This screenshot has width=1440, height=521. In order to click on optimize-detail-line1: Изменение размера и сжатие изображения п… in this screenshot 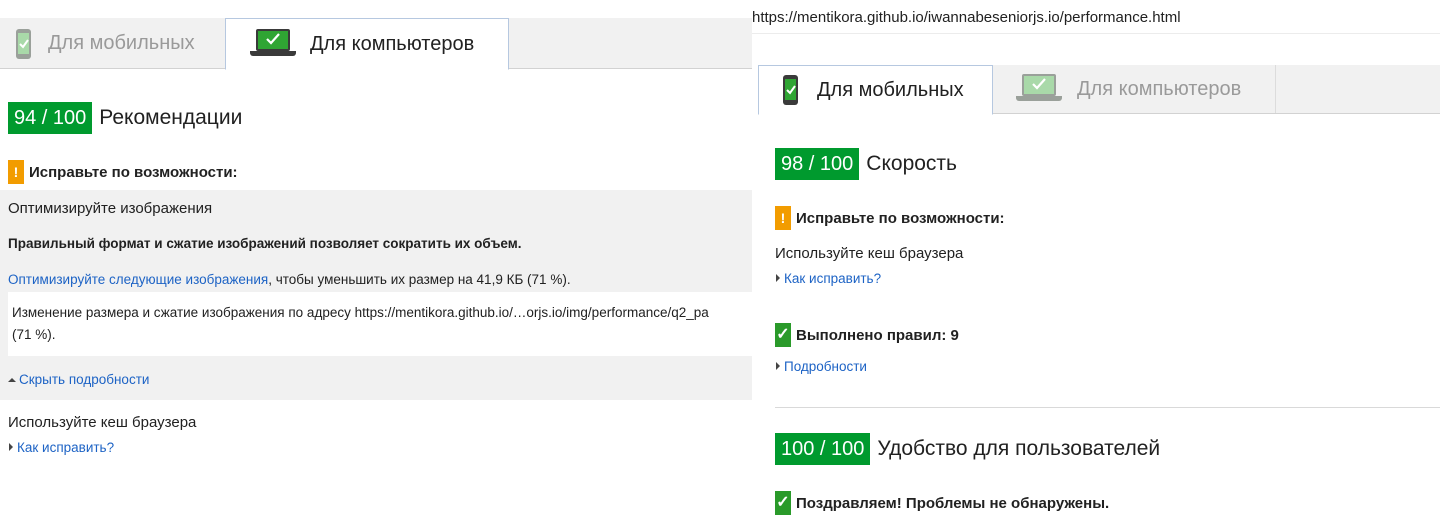, I will do `click(360, 312)`.